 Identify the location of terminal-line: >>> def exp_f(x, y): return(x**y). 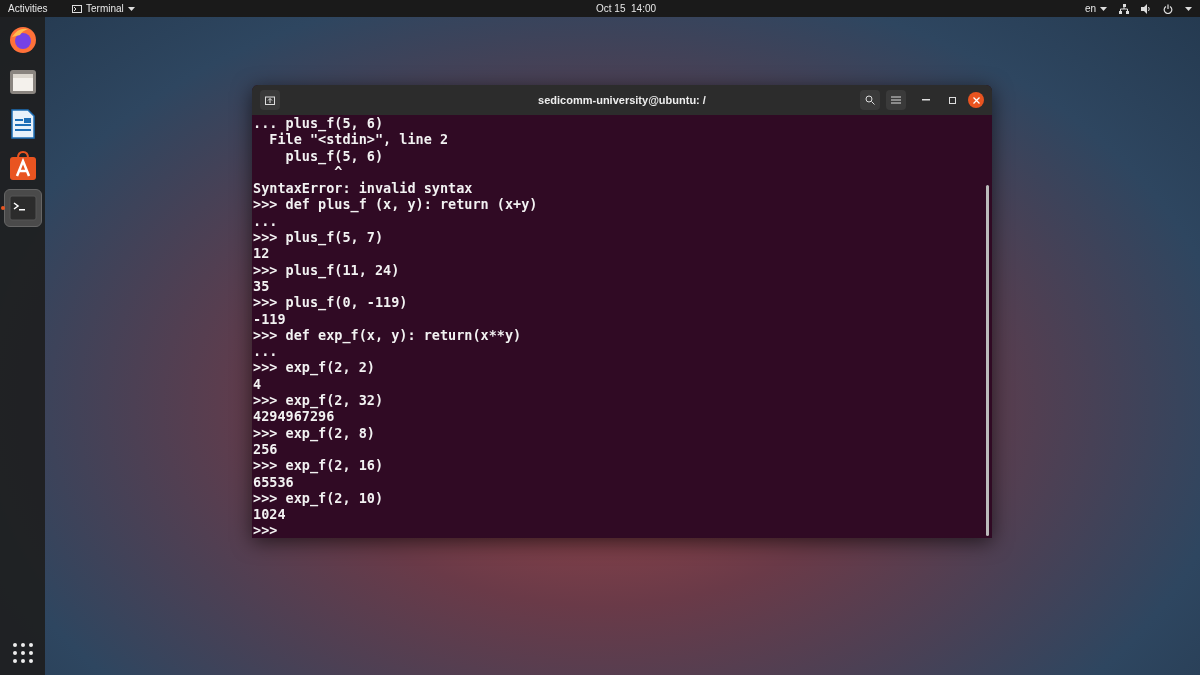
(387, 335).